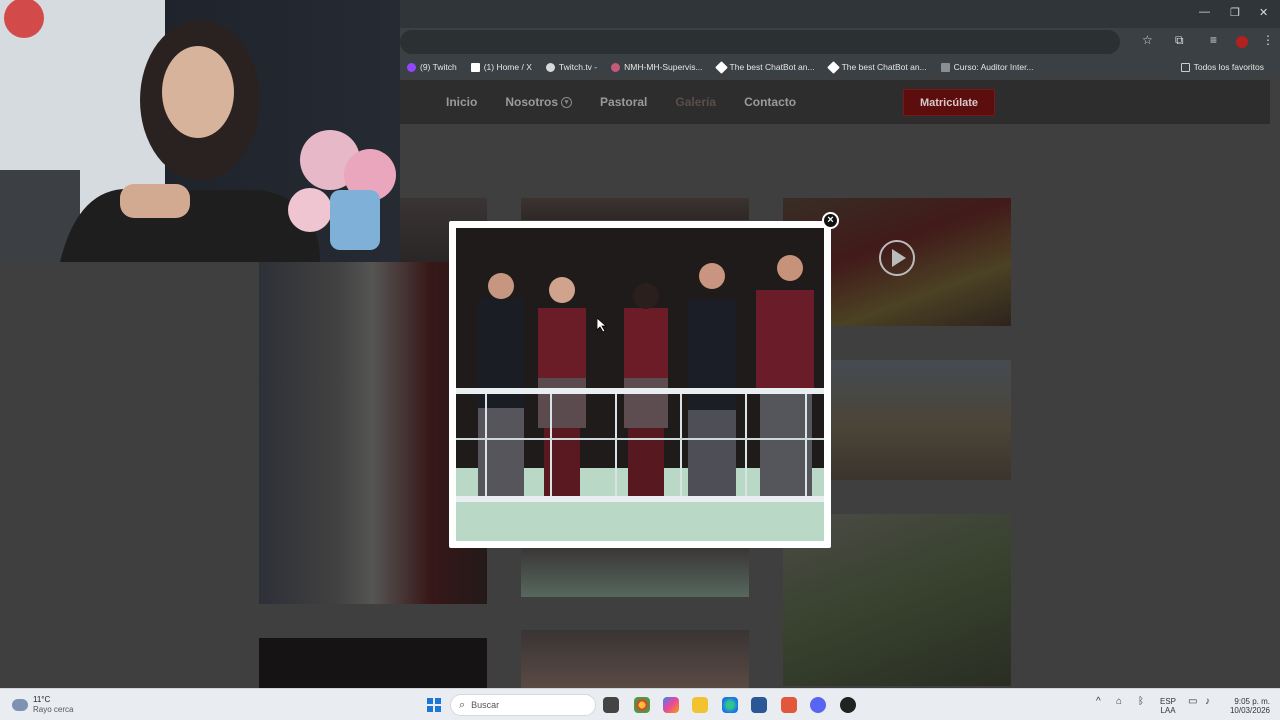 The image size is (1280, 720). I want to click on file-explorer-icon, so click(700, 705).